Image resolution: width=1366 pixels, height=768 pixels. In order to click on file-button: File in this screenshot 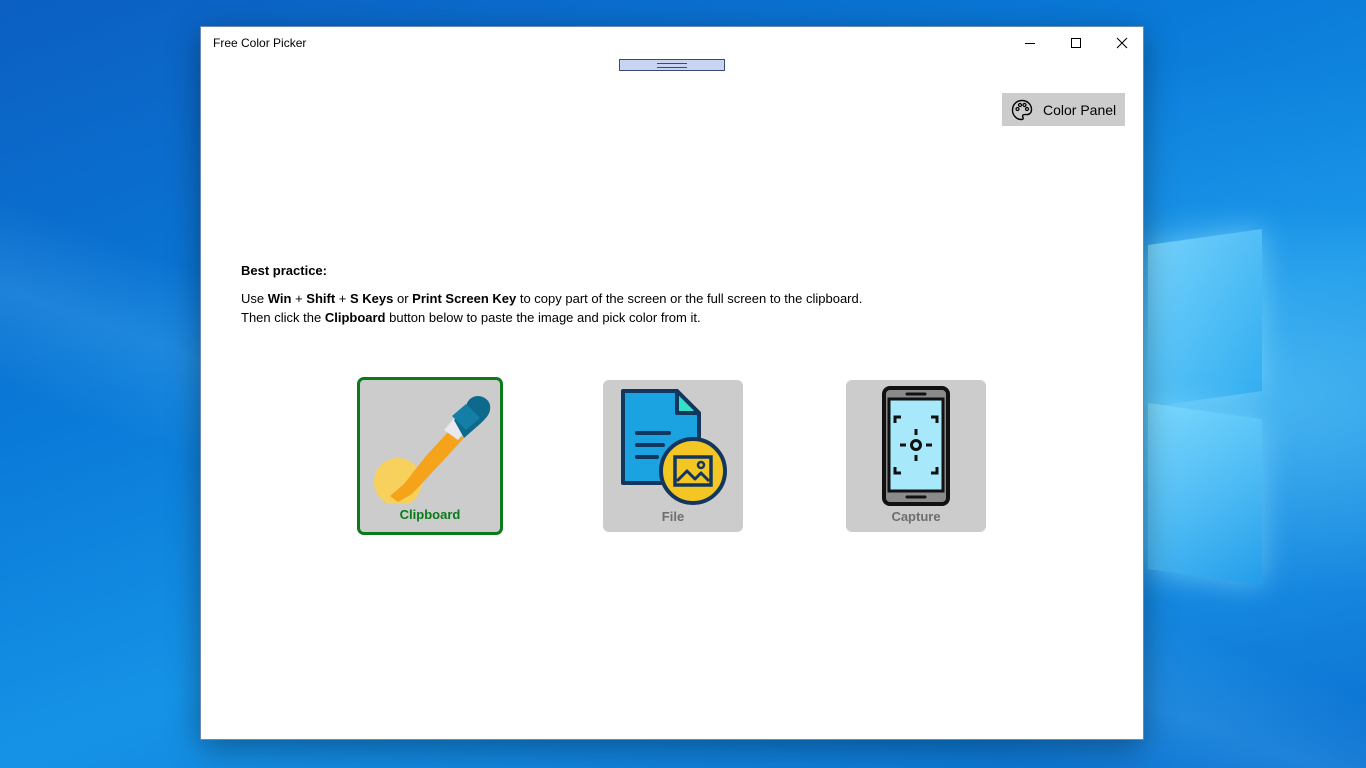, I will do `click(673, 456)`.